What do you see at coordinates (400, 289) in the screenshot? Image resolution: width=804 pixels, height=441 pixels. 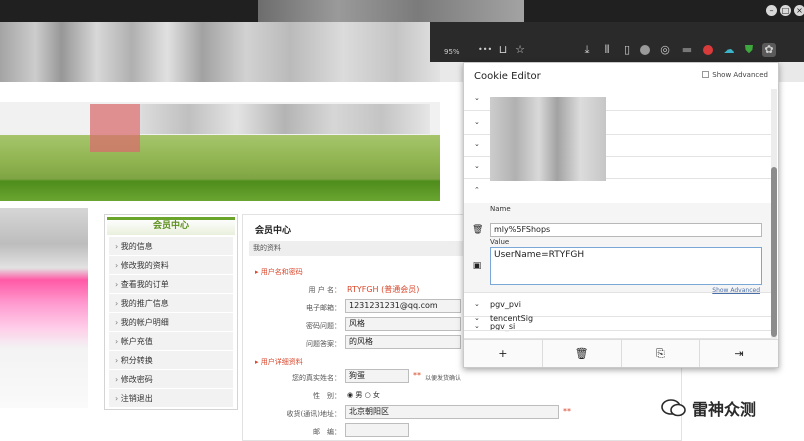 I see `member-type: (普通会员)` at bounding box center [400, 289].